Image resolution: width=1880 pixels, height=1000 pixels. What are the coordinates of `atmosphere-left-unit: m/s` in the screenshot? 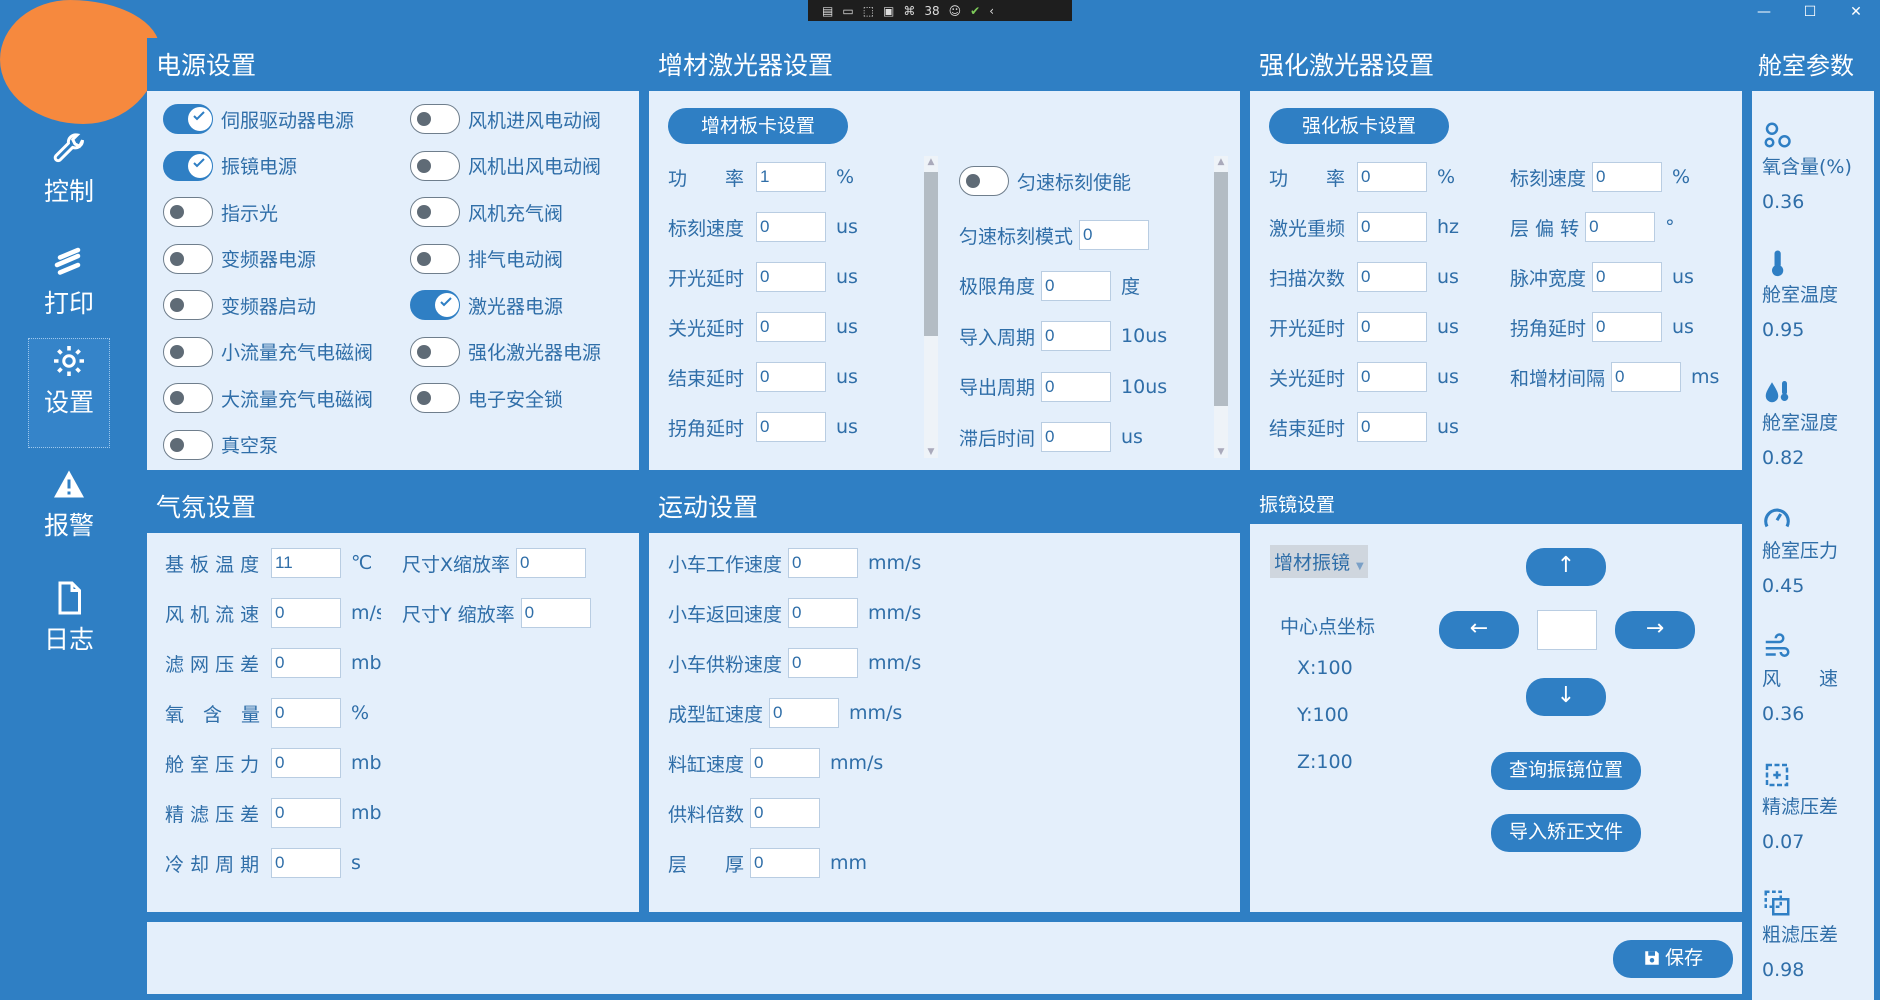 It's located at (366, 613).